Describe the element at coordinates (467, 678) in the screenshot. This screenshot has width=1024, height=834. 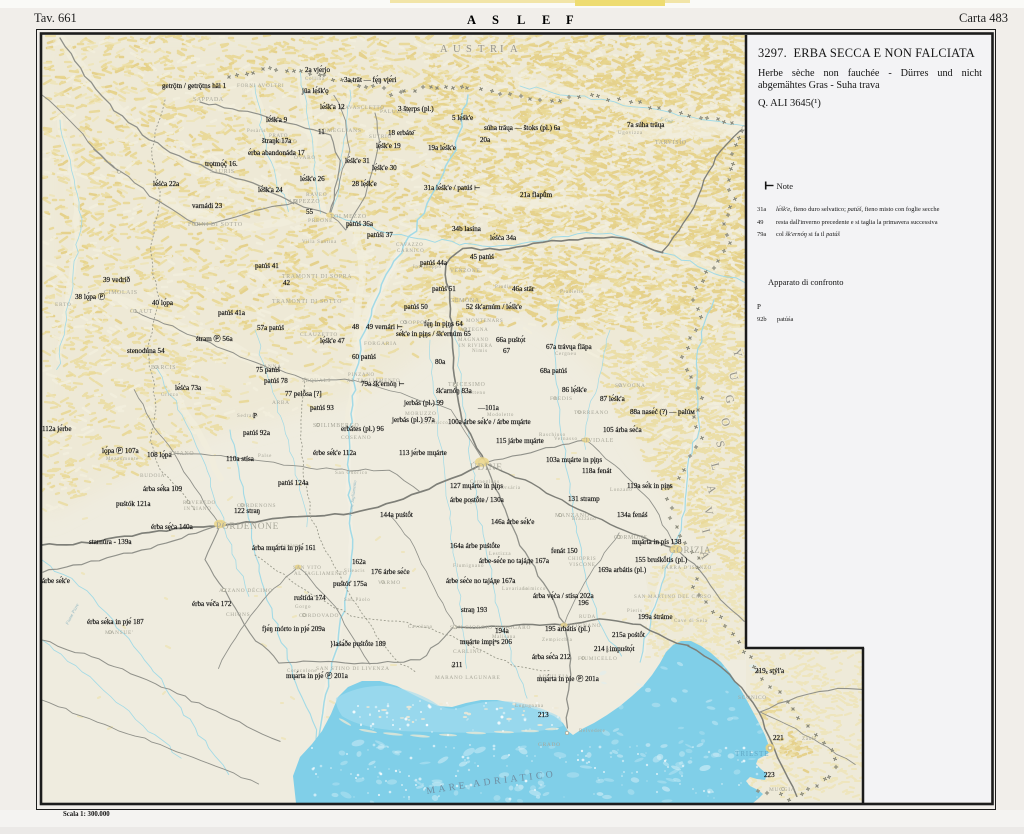
I see `svg-text: MARANO LAGUNARE` at that location.